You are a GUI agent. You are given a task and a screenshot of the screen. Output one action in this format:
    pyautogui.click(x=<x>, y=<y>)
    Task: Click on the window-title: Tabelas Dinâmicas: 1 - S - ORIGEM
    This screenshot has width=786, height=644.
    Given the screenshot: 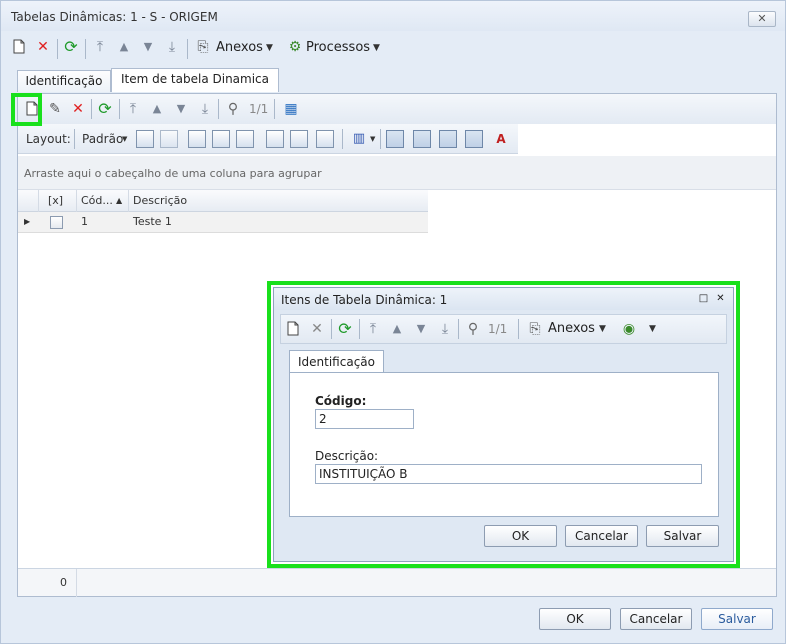 What is the action you would take?
    pyautogui.click(x=114, y=17)
    